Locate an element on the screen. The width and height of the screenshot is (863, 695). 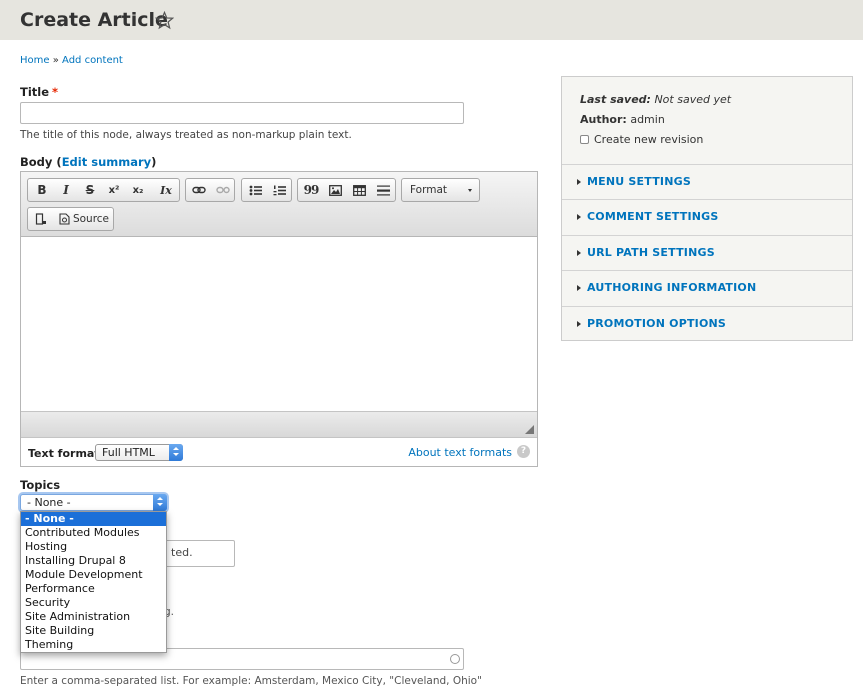
format-label: Format is located at coordinates (429, 190).